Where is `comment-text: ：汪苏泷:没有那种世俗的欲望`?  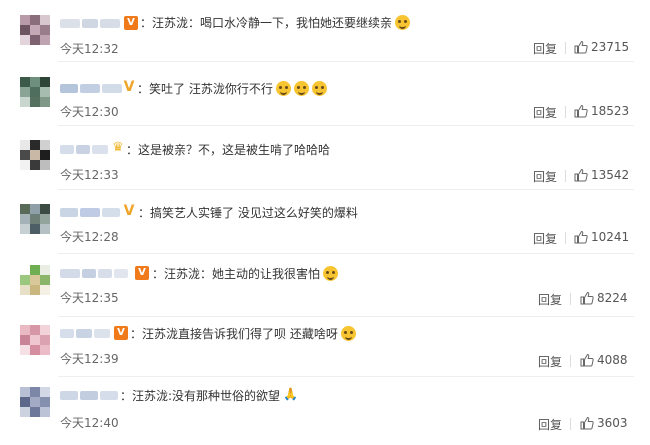 comment-text: ：汪苏泷:没有那种世俗的欲望 is located at coordinates (209, 395).